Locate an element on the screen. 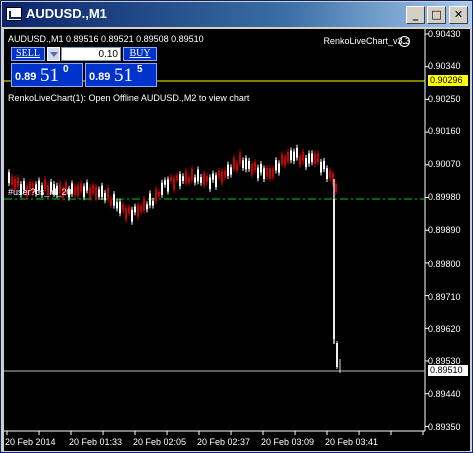  sell-price-fraction: 0 is located at coordinates (66, 69).